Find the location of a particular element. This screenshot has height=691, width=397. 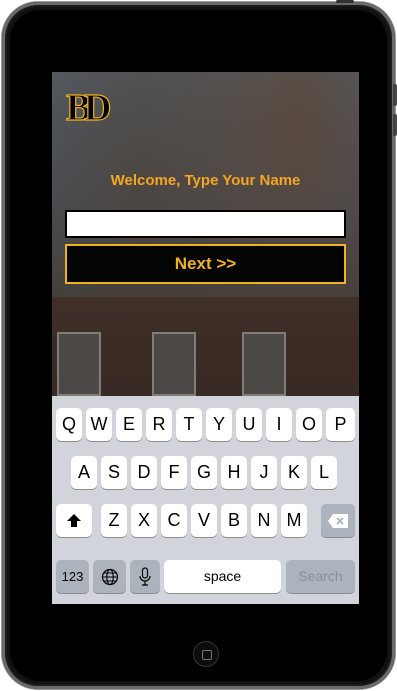

key-k: K is located at coordinates (294, 472).